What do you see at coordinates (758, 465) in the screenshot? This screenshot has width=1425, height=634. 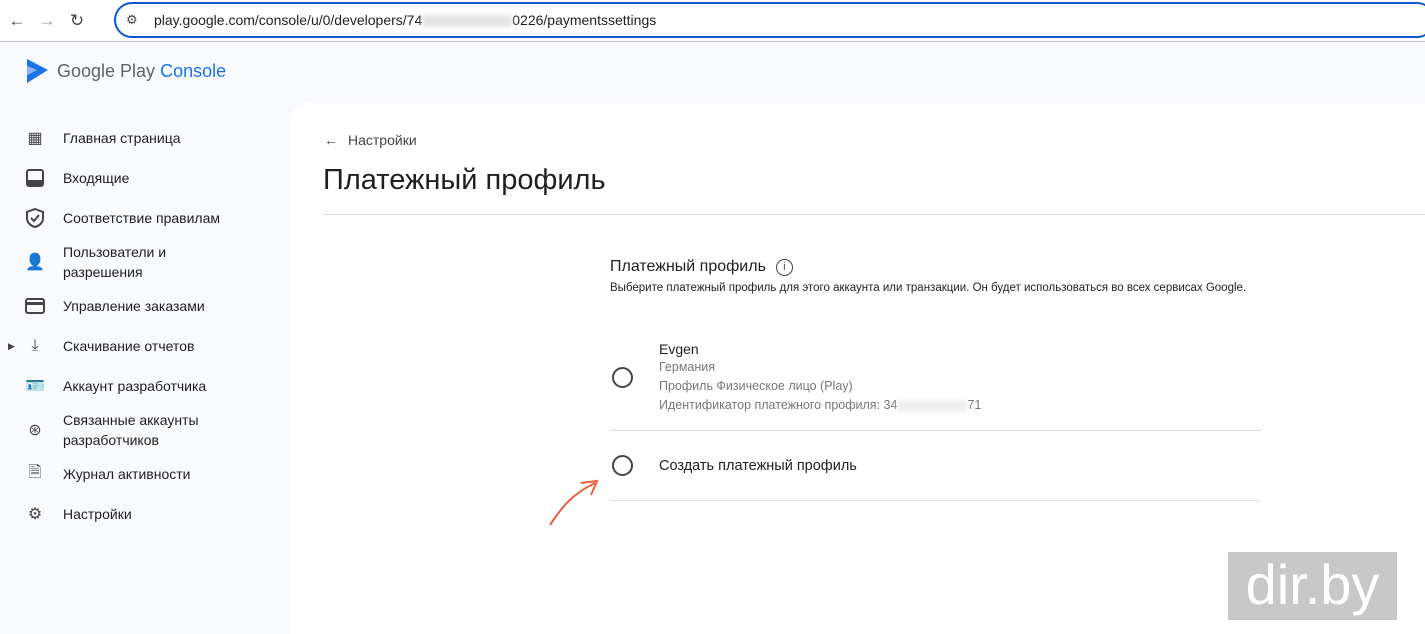 I see `create-profile-label: Создать платежный профиль` at bounding box center [758, 465].